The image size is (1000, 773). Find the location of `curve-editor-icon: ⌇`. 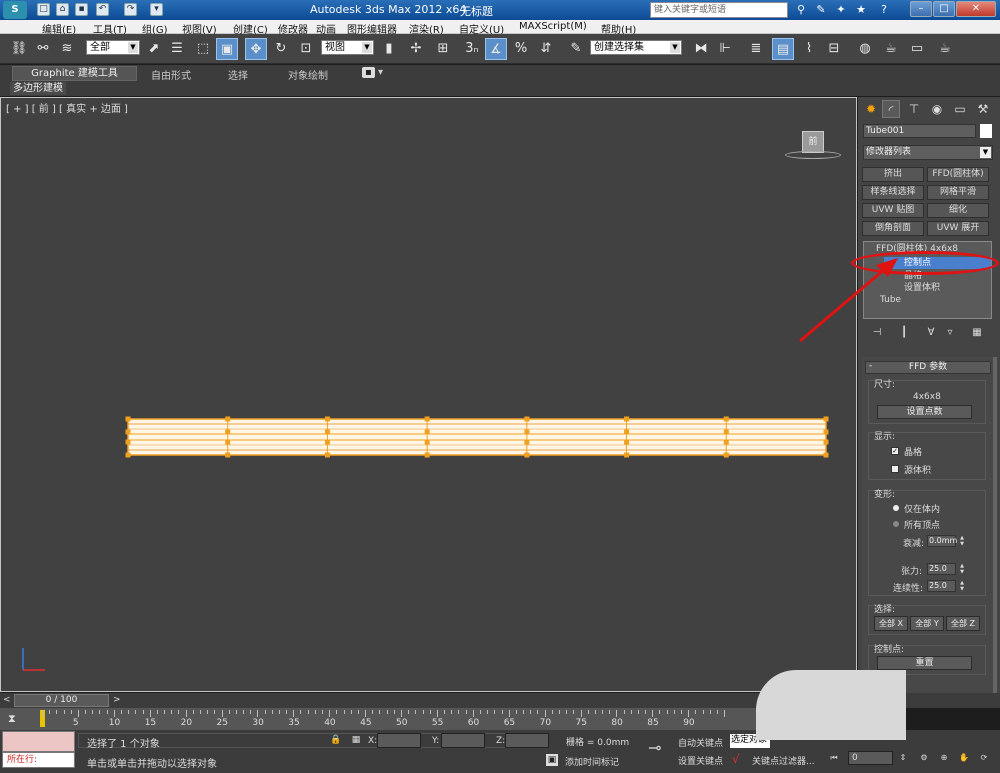

curve-editor-icon: ⌇ is located at coordinates (809, 49).